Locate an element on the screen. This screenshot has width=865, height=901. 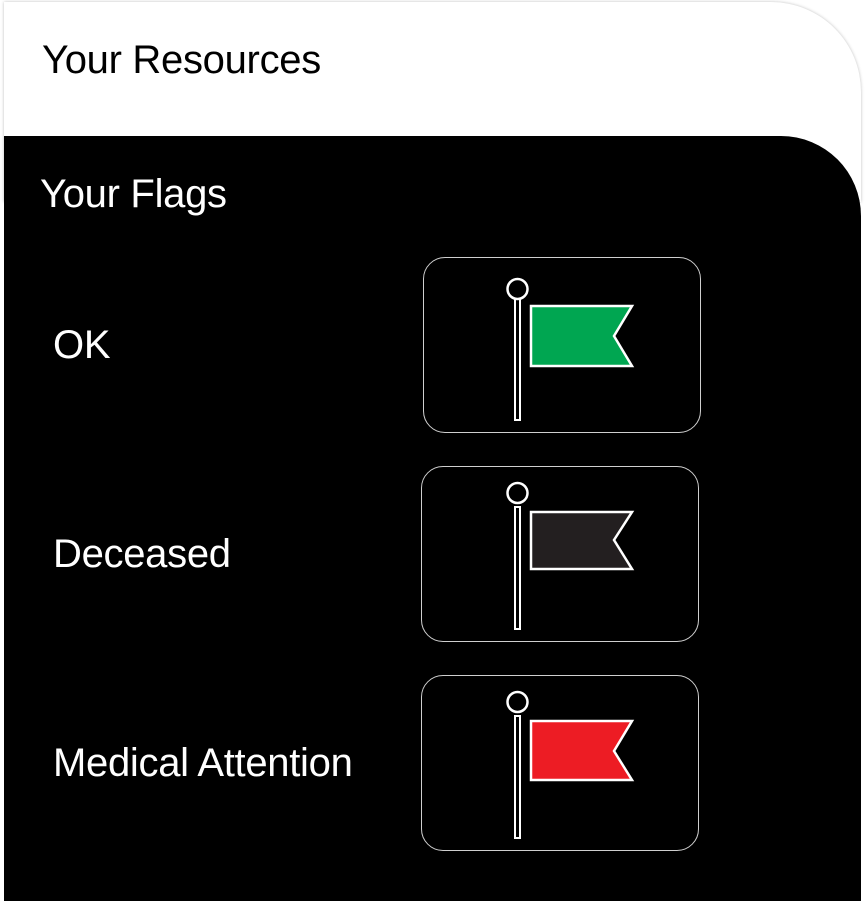
flag-label-ok: OK is located at coordinates (82, 345).